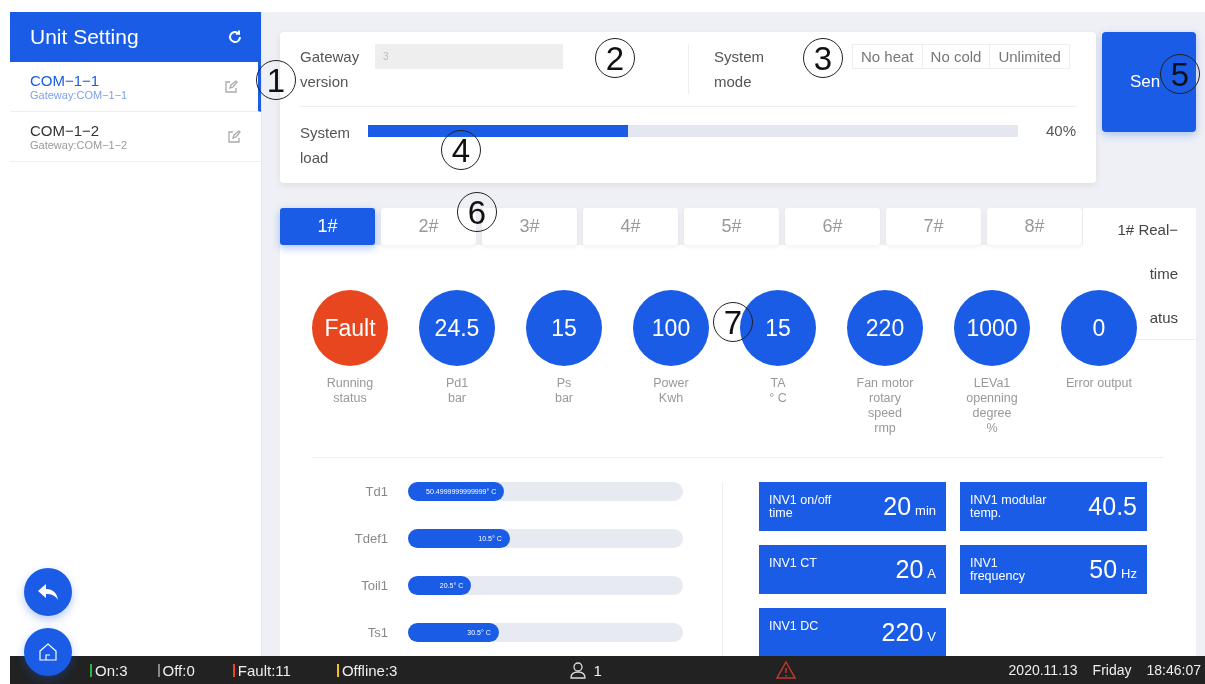 The height and width of the screenshot is (684, 1205). Describe the element at coordinates (785, 670) in the screenshot. I see `warning-icon` at that location.